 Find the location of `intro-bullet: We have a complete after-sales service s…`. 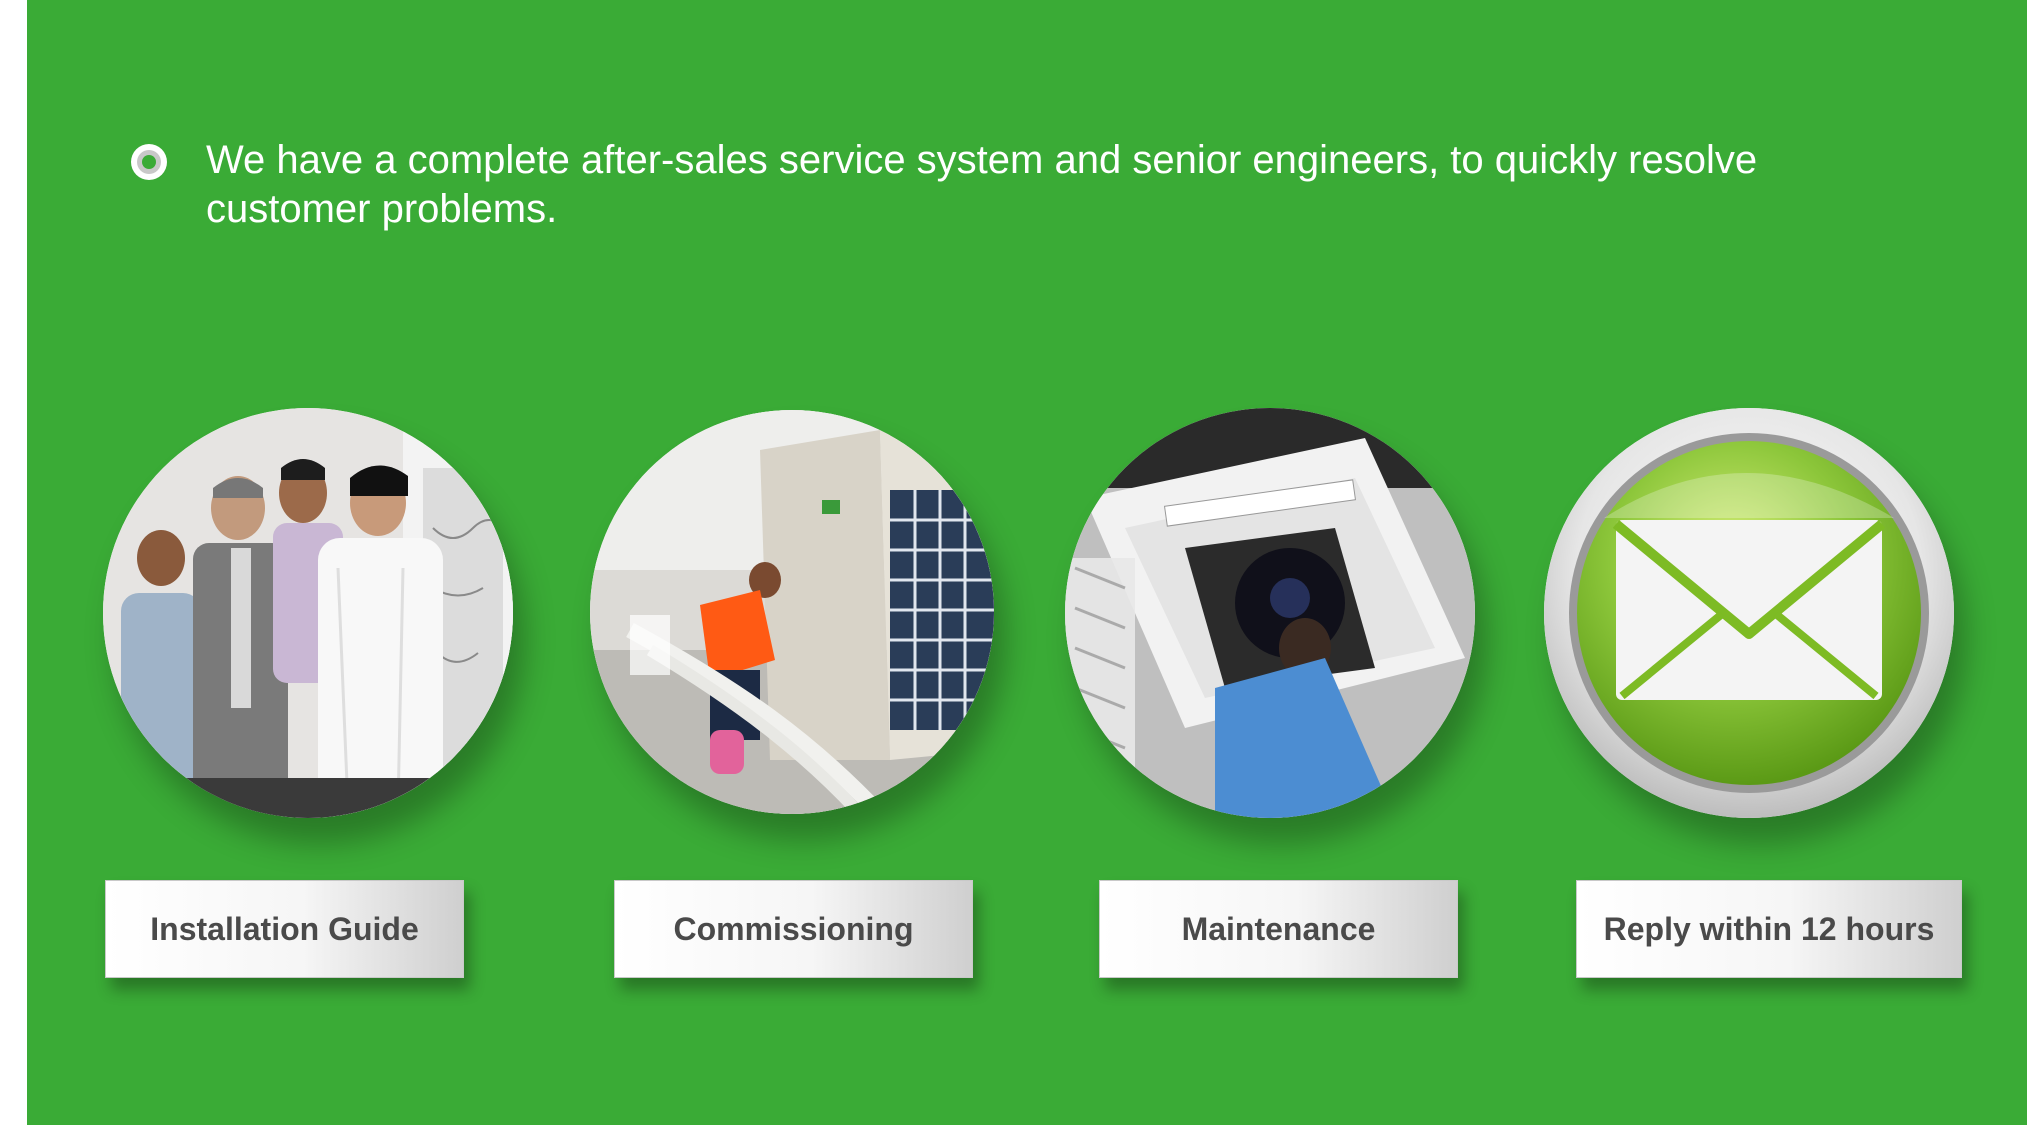

intro-bullet: We have a complete after-sales service s… is located at coordinates (1029, 185).